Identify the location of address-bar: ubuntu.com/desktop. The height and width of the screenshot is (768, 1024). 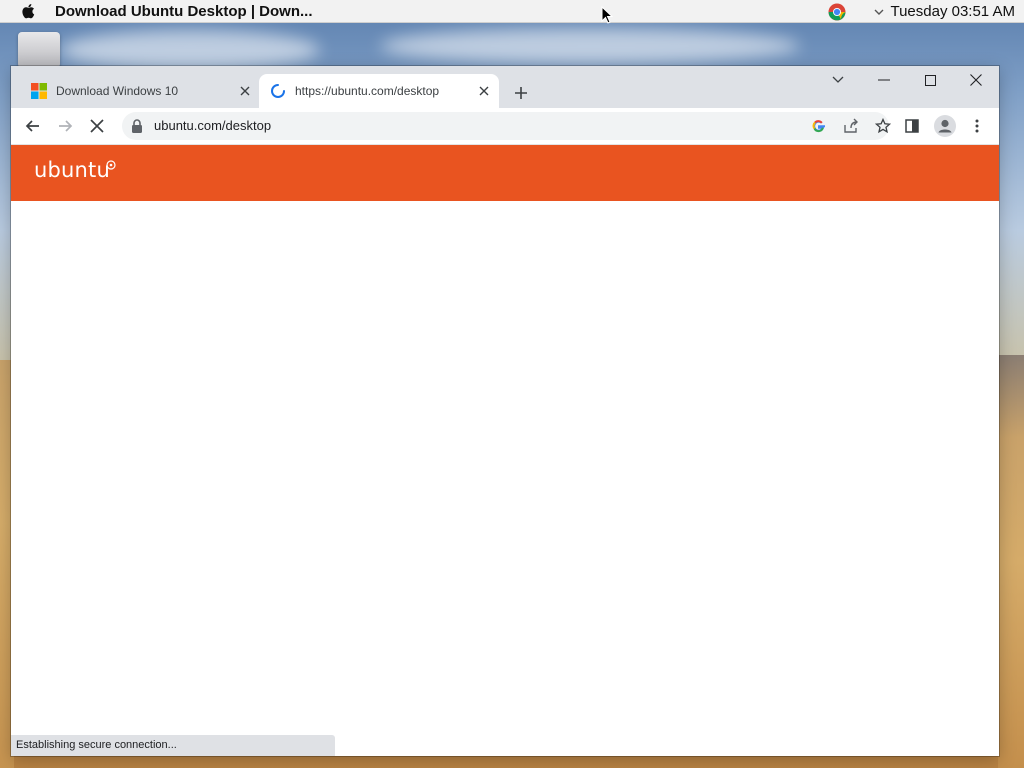
(507, 126).